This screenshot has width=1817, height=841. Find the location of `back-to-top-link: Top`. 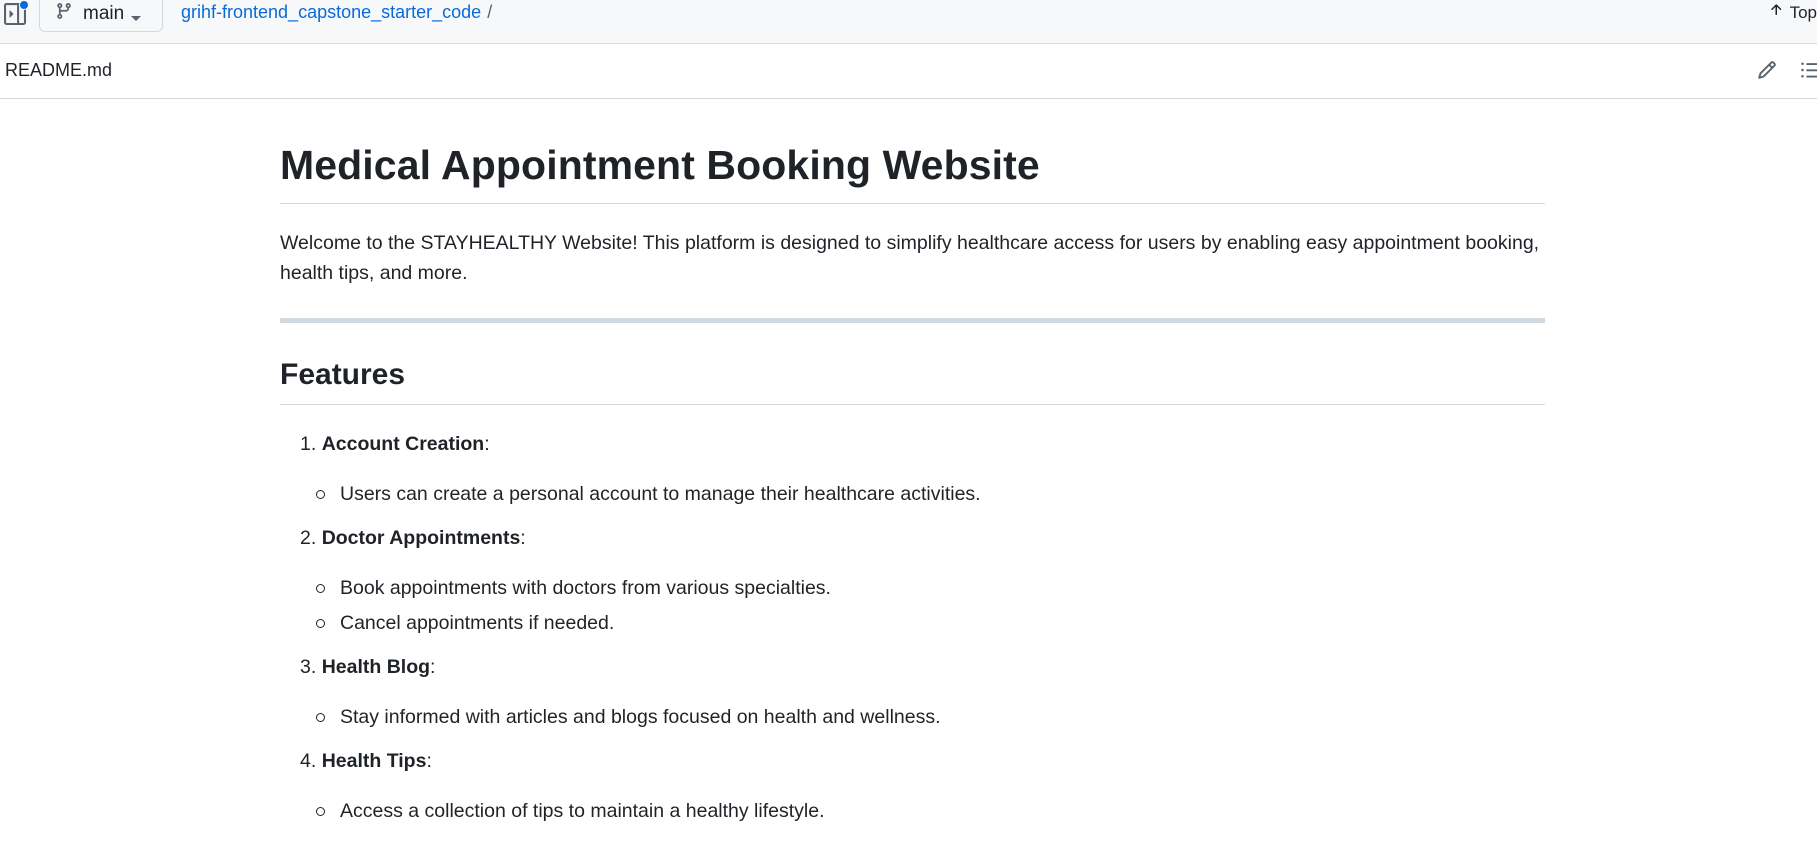

back-to-top-link: Top is located at coordinates (1792, 12).